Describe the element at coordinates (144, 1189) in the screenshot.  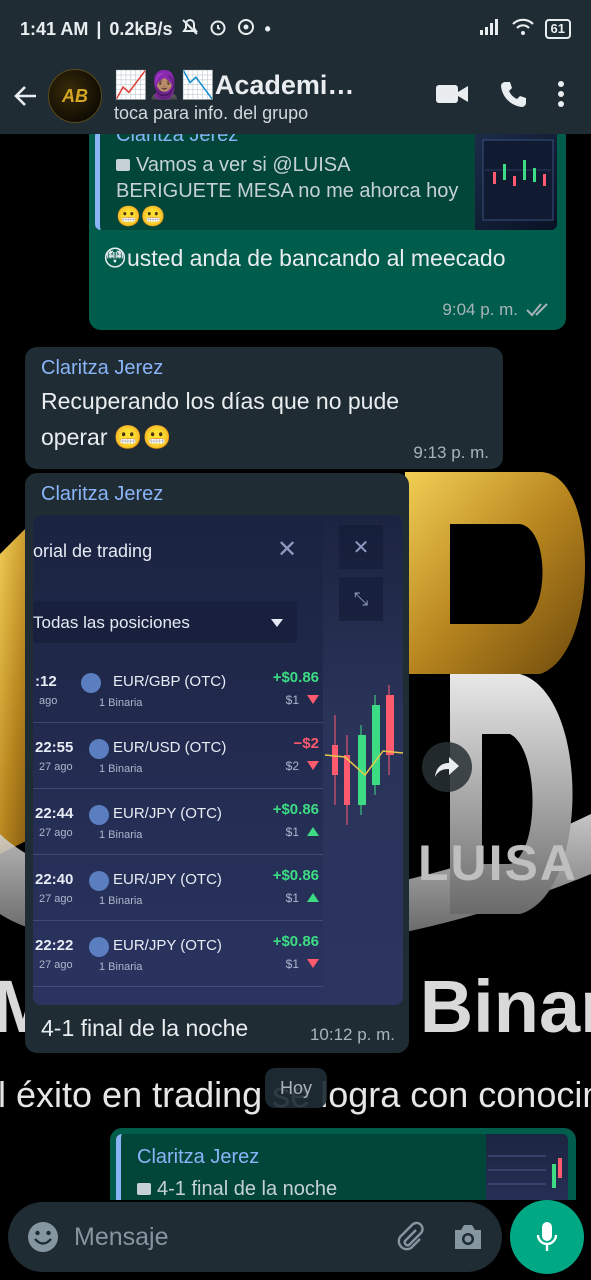
I see `image-icon` at that location.